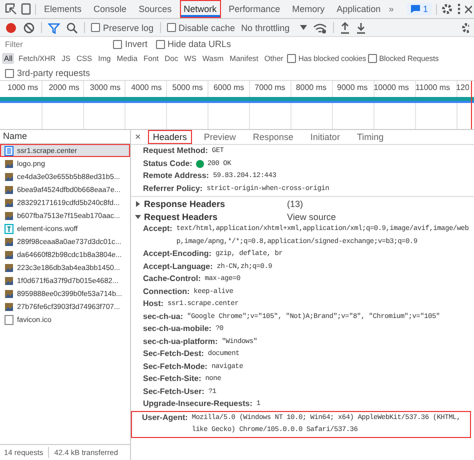 The height and width of the screenshot is (460, 474). I want to click on timeline-tick-label: 1000 ms, so click(23, 87).